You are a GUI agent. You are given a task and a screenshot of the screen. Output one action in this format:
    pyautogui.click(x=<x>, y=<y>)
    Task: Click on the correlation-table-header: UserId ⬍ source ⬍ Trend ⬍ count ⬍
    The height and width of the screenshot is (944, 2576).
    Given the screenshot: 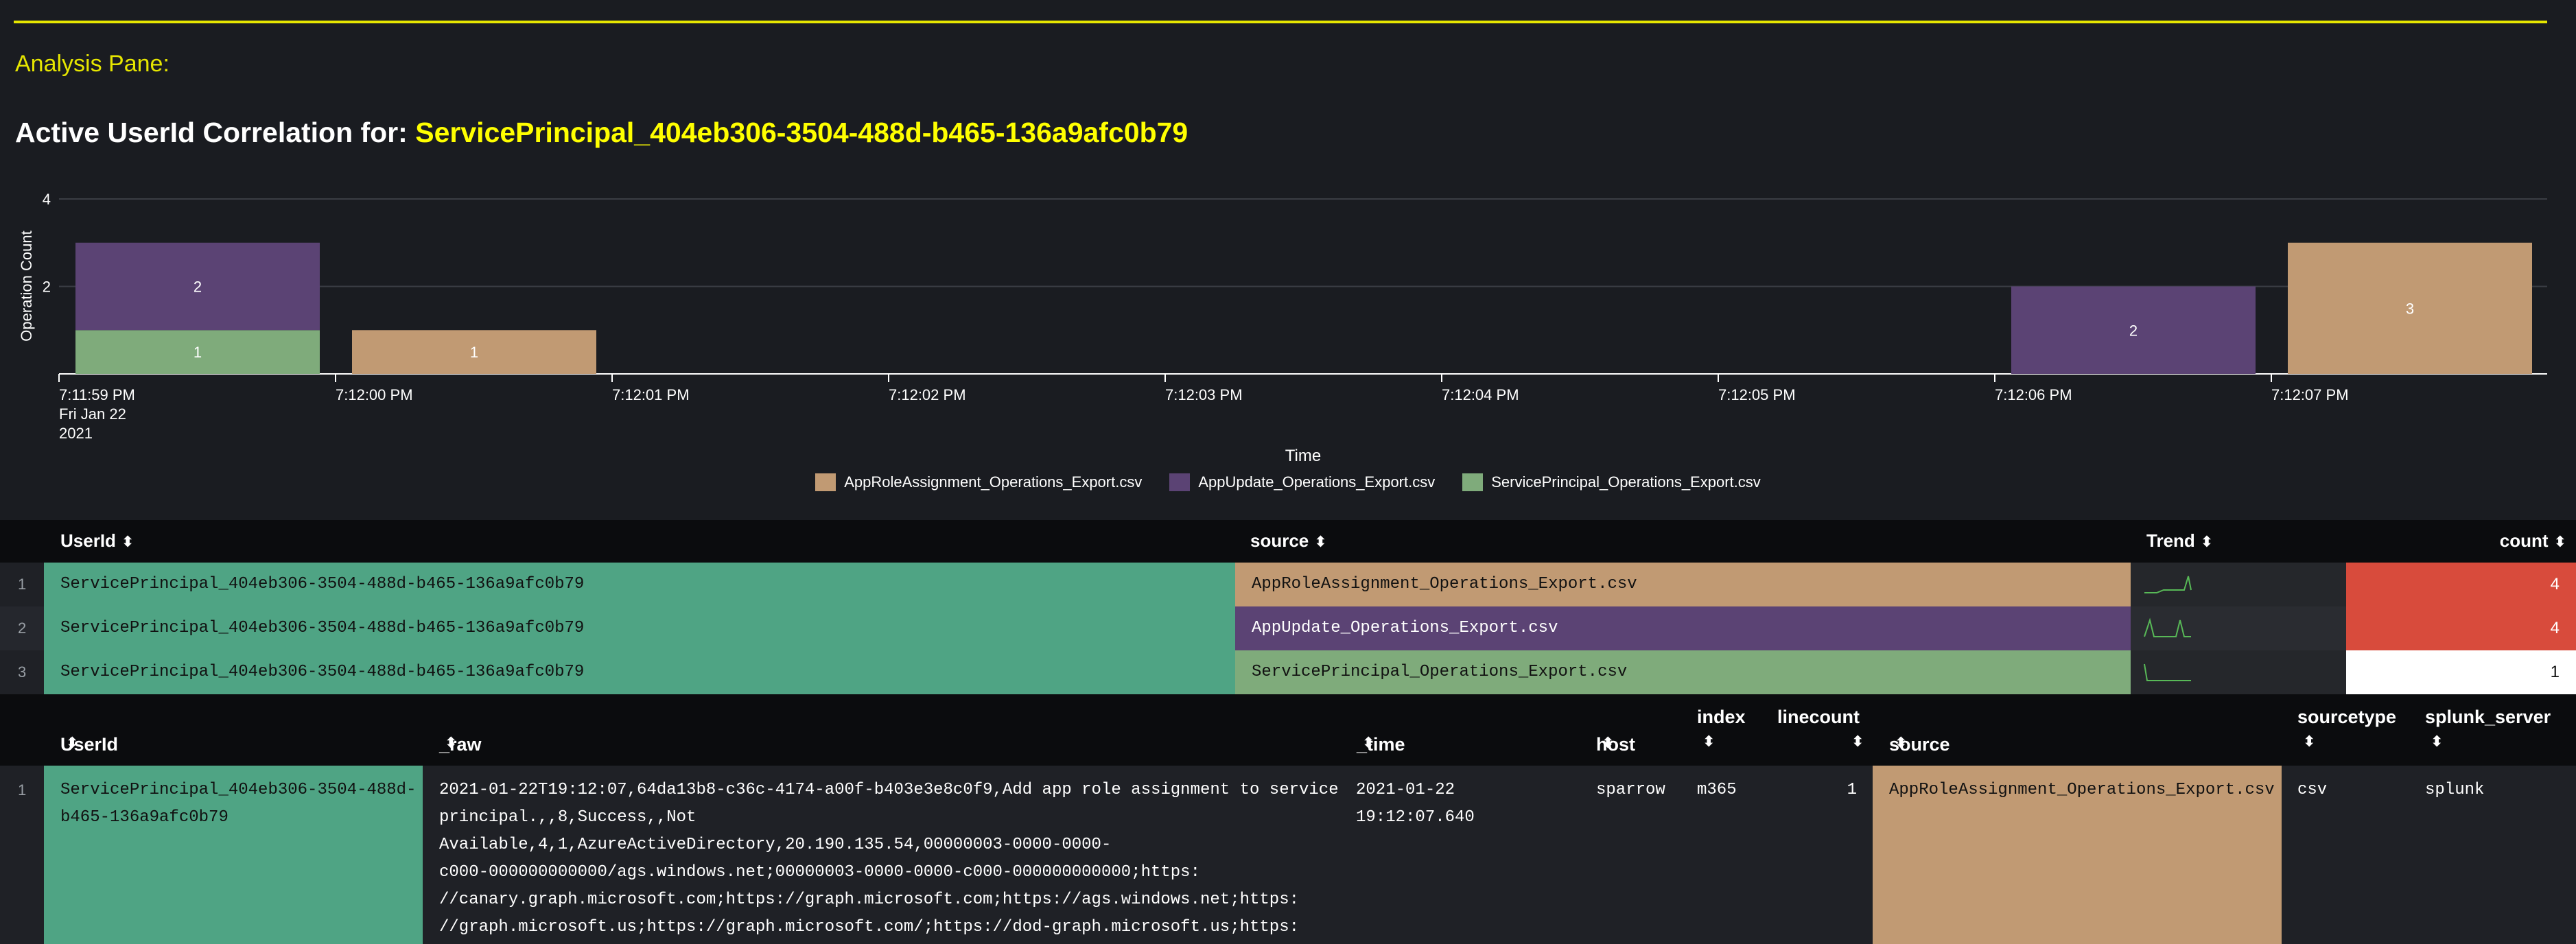 What is the action you would take?
    pyautogui.click(x=1288, y=541)
    